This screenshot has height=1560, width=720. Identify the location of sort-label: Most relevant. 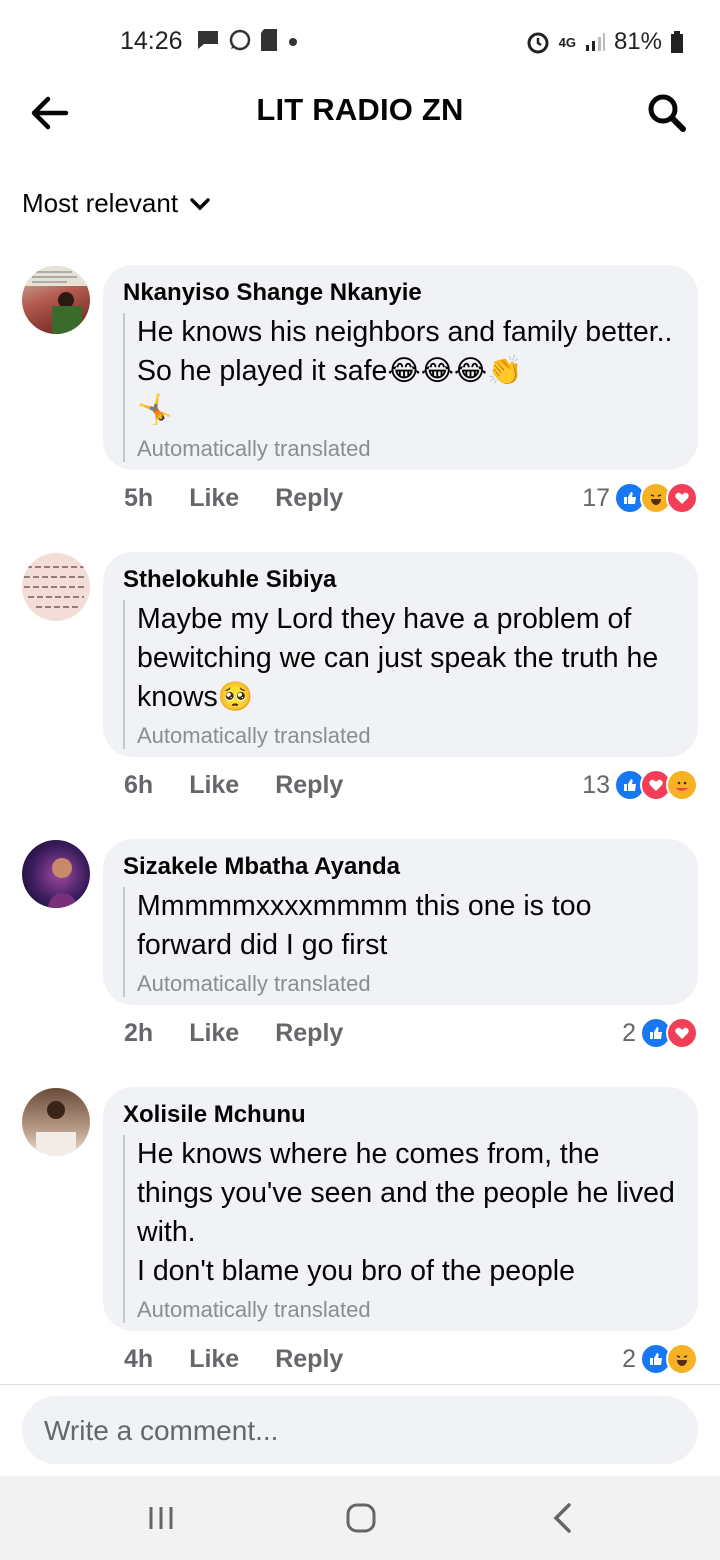
(100, 203).